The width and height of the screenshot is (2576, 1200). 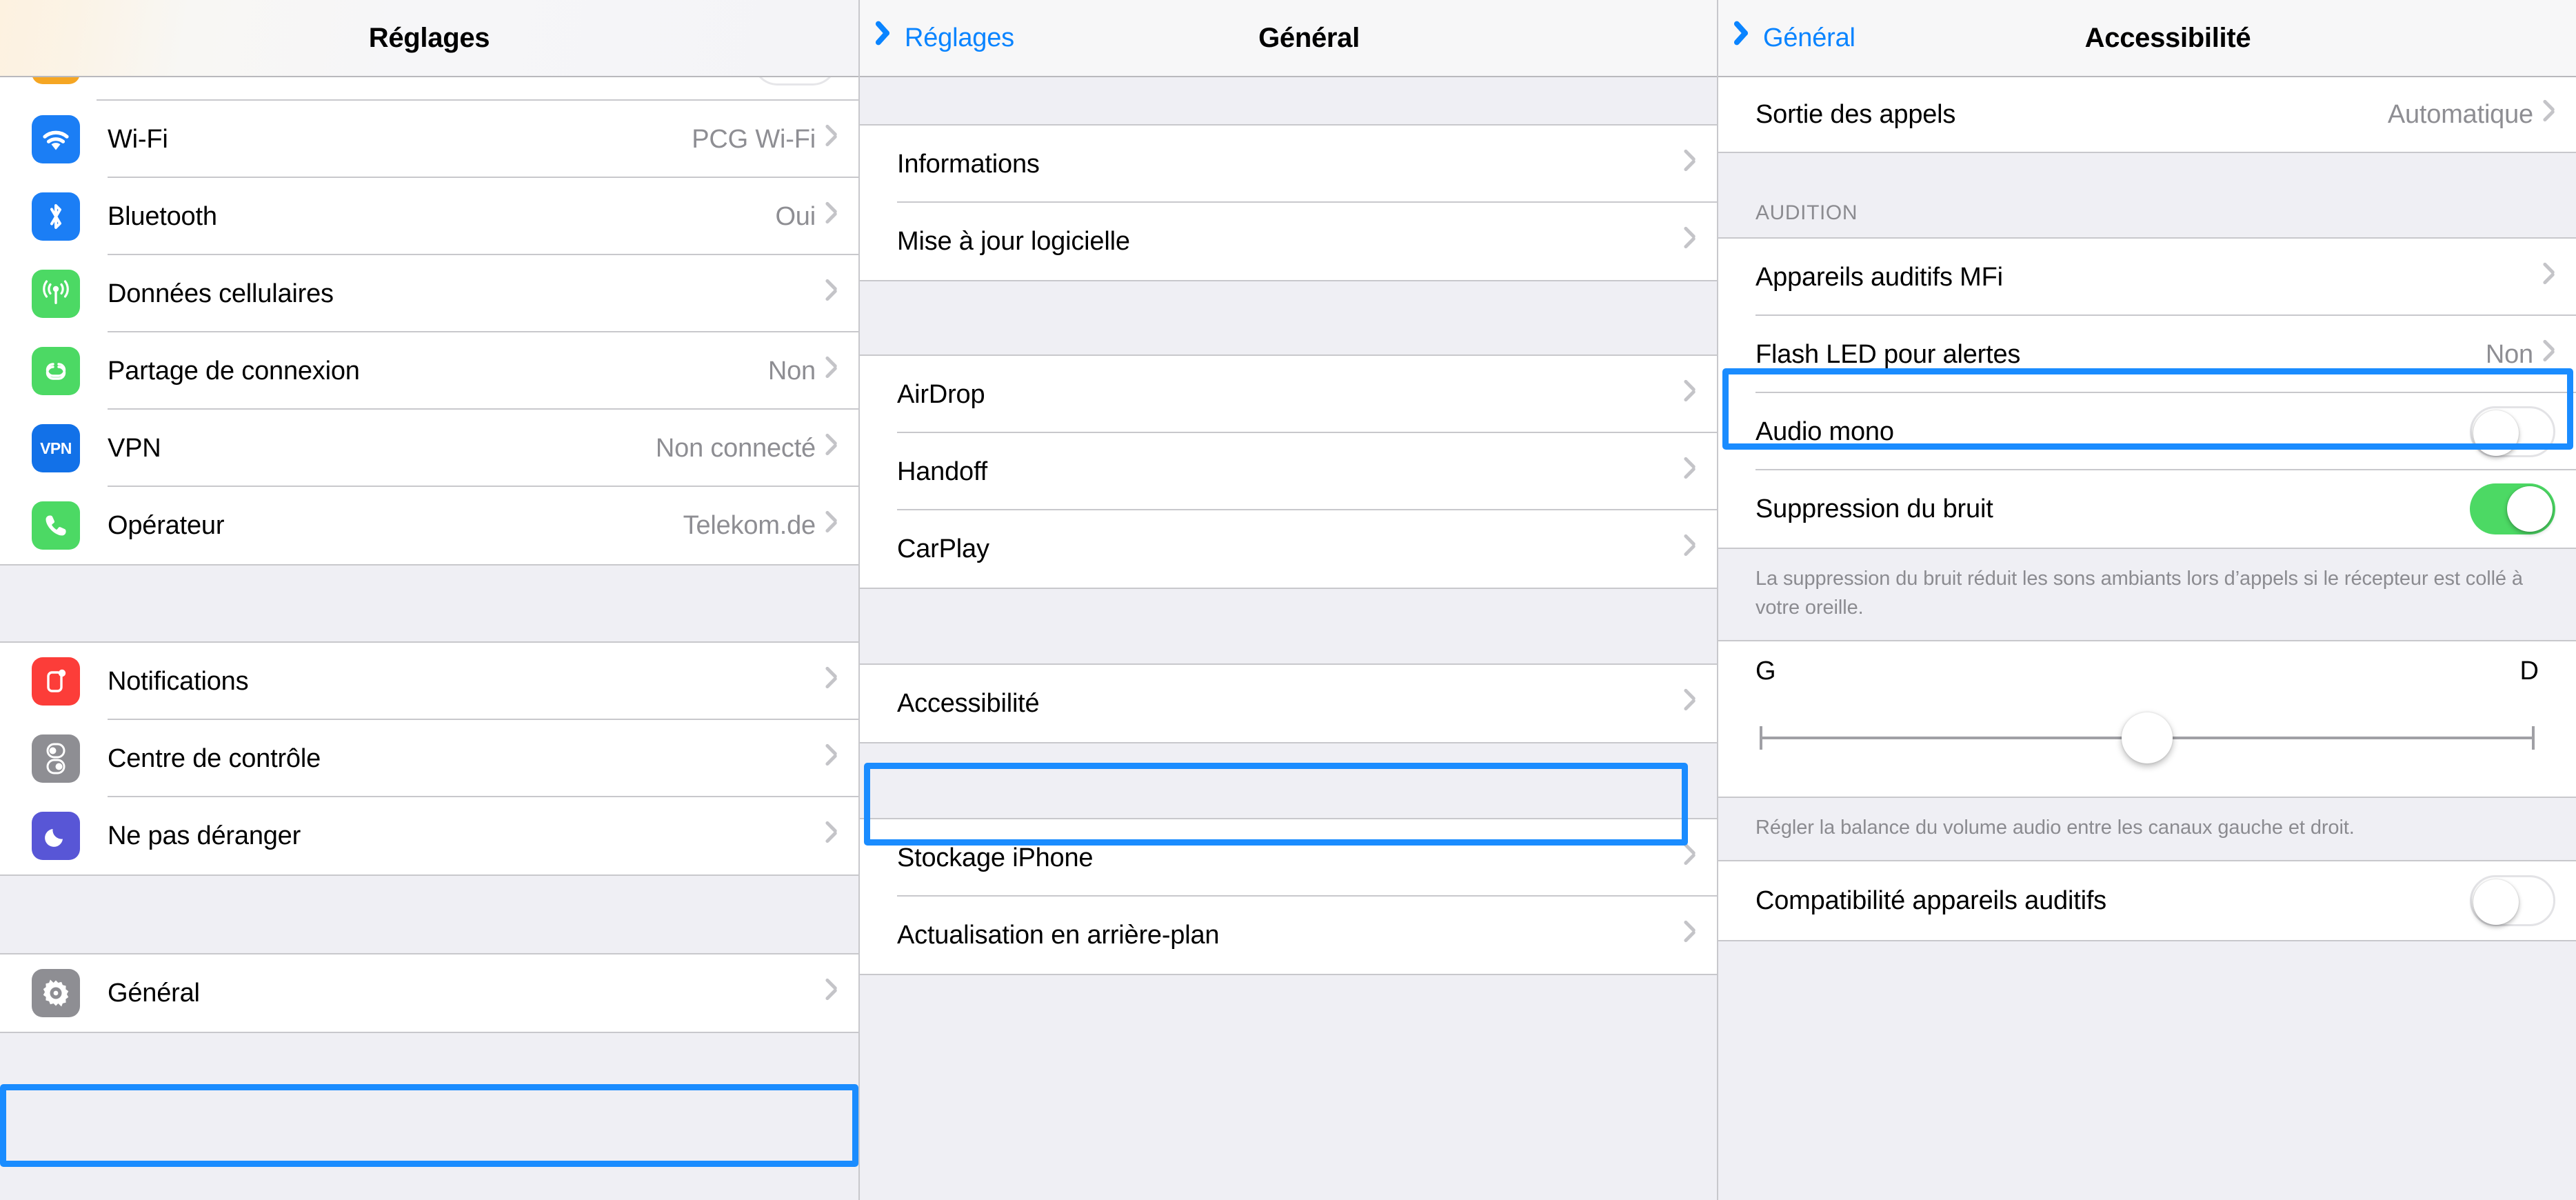 What do you see at coordinates (754, 139) in the screenshot?
I see `row-value: PCG Wi-Fi` at bounding box center [754, 139].